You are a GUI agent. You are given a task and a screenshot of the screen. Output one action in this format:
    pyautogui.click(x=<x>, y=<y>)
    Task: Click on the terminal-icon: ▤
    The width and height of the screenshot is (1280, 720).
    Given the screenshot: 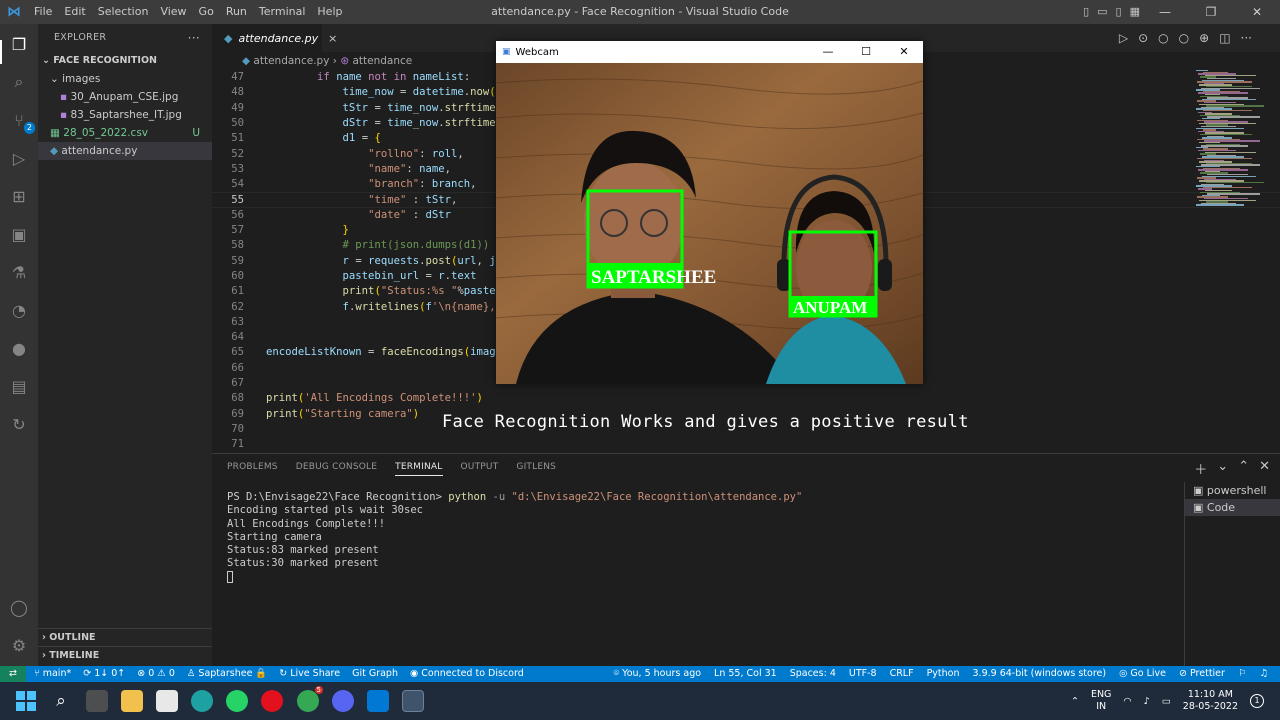 What is the action you would take?
    pyautogui.click(x=19, y=386)
    